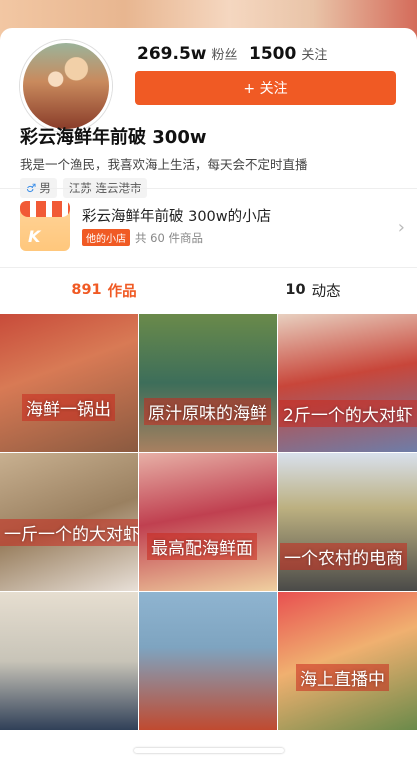 This screenshot has width=417, height=763. What do you see at coordinates (347, 661) in the screenshot?
I see `video-thumbnail: 海上直播中` at bounding box center [347, 661].